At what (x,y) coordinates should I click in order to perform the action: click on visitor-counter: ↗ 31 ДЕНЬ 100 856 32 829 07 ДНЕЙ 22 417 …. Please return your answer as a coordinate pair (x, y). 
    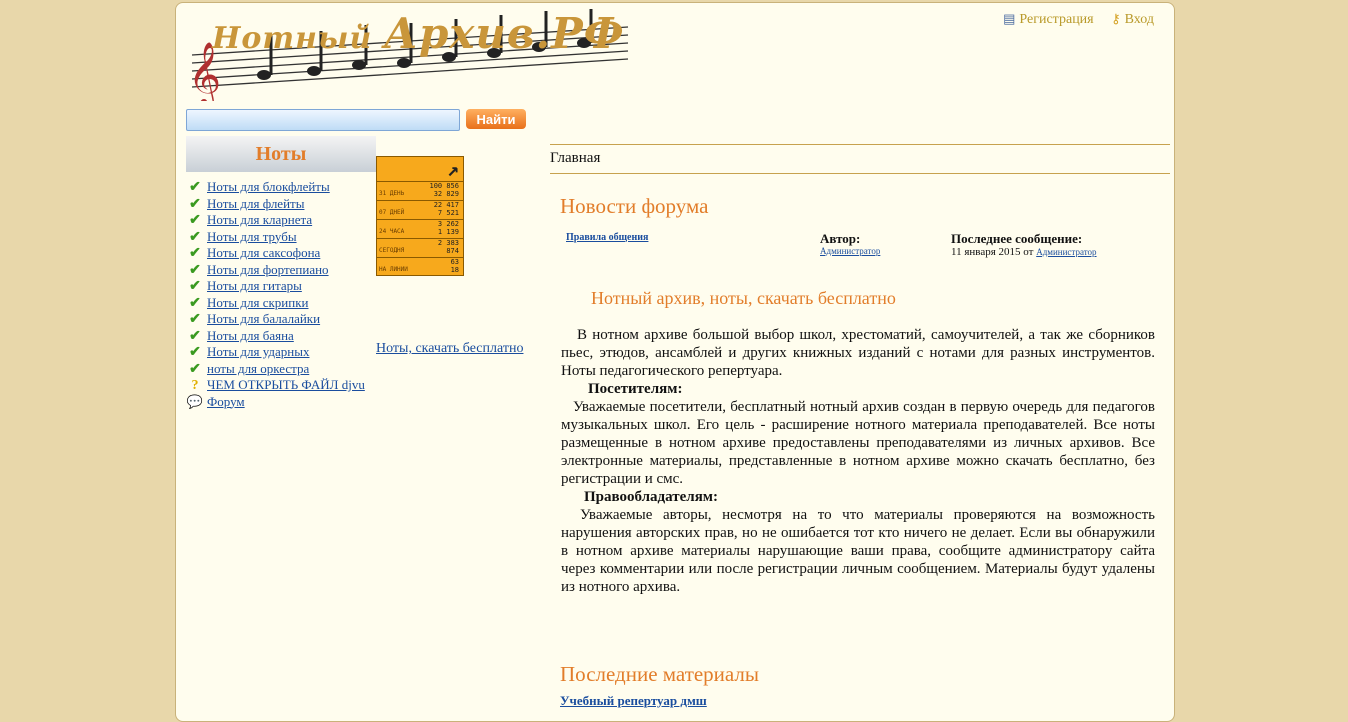
    Looking at the image, I should click on (420, 216).